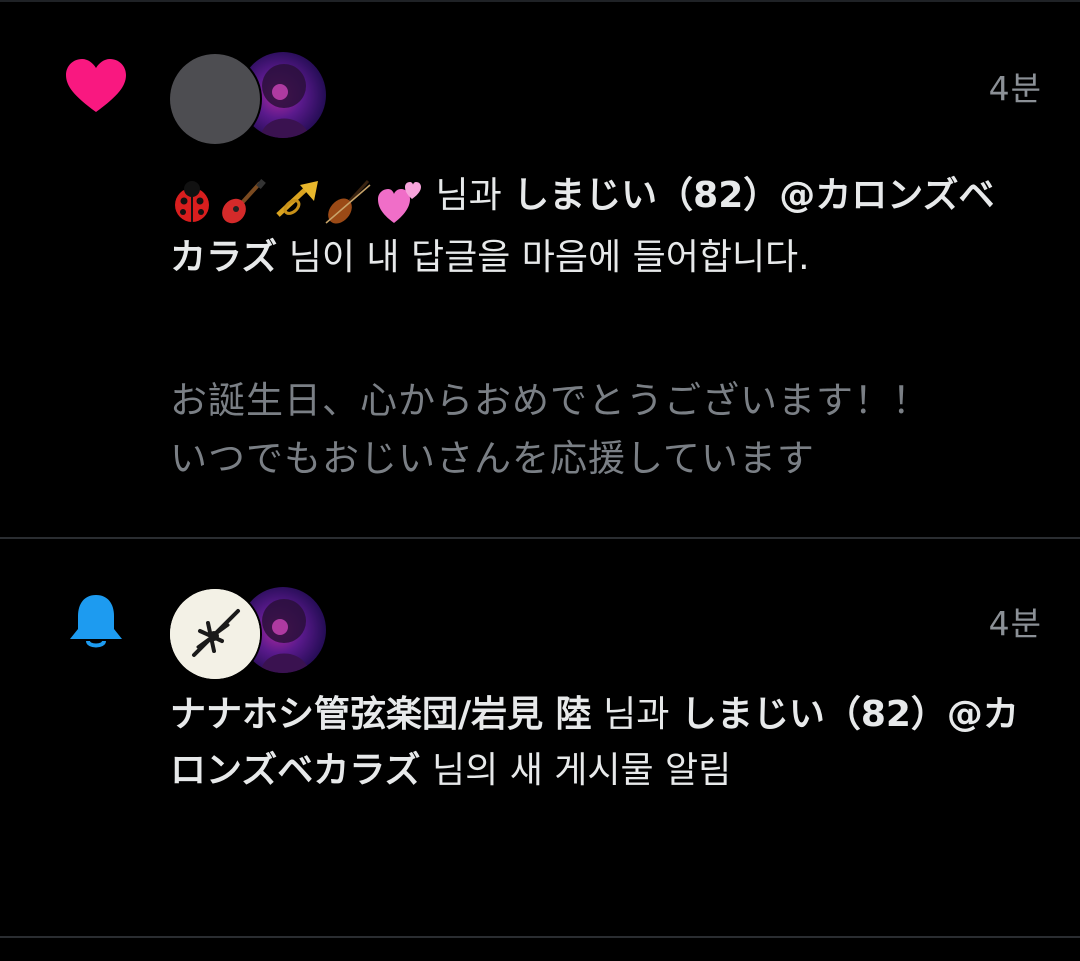 This screenshot has height=961, width=1080. What do you see at coordinates (192, 201) in the screenshot?
I see `ladybug-icon` at bounding box center [192, 201].